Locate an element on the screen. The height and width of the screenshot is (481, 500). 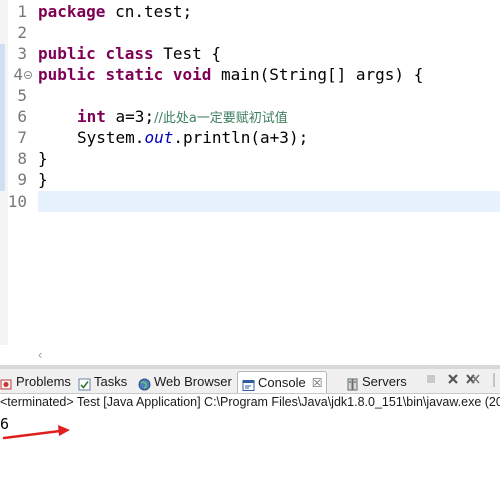
code-comment: //此处a一定要赋初试值 is located at coordinates (221, 118).